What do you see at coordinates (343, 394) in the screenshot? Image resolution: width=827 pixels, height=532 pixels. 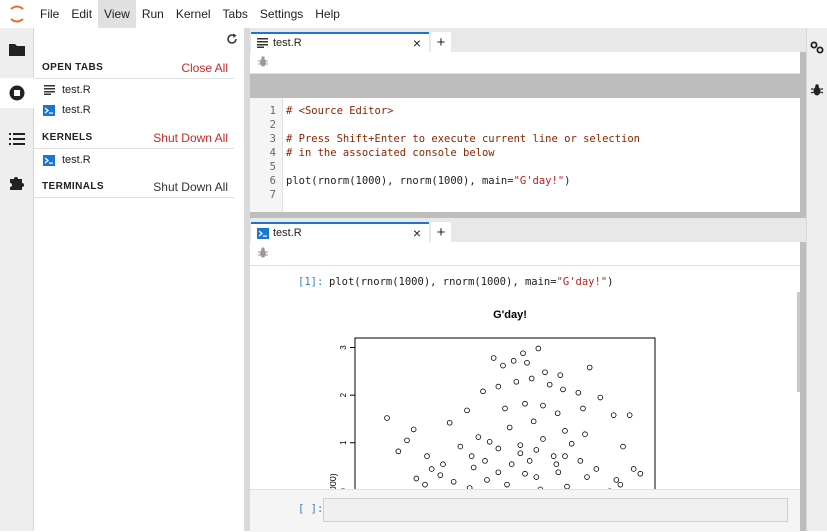 I see `y-tick-label: 2` at bounding box center [343, 394].